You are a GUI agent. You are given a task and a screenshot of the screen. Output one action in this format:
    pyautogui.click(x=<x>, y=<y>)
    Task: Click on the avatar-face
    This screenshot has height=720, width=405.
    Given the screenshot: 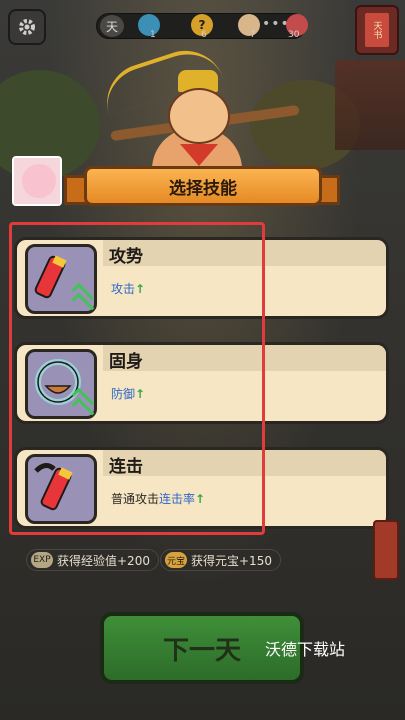 What is the action you would take?
    pyautogui.click(x=39, y=181)
    